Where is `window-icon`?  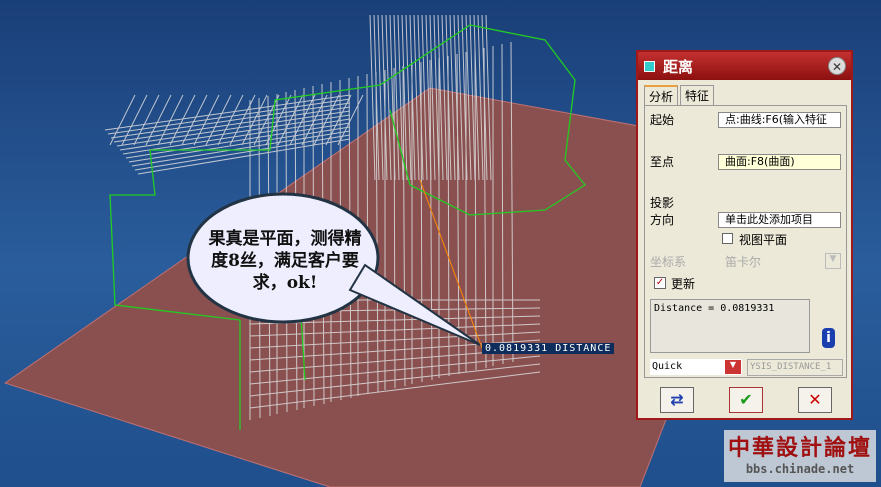
window-icon is located at coordinates (649, 66).